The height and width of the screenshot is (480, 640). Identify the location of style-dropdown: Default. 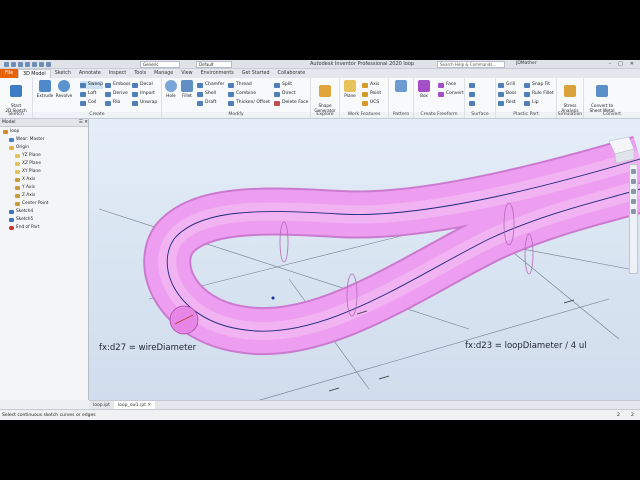
(214, 64).